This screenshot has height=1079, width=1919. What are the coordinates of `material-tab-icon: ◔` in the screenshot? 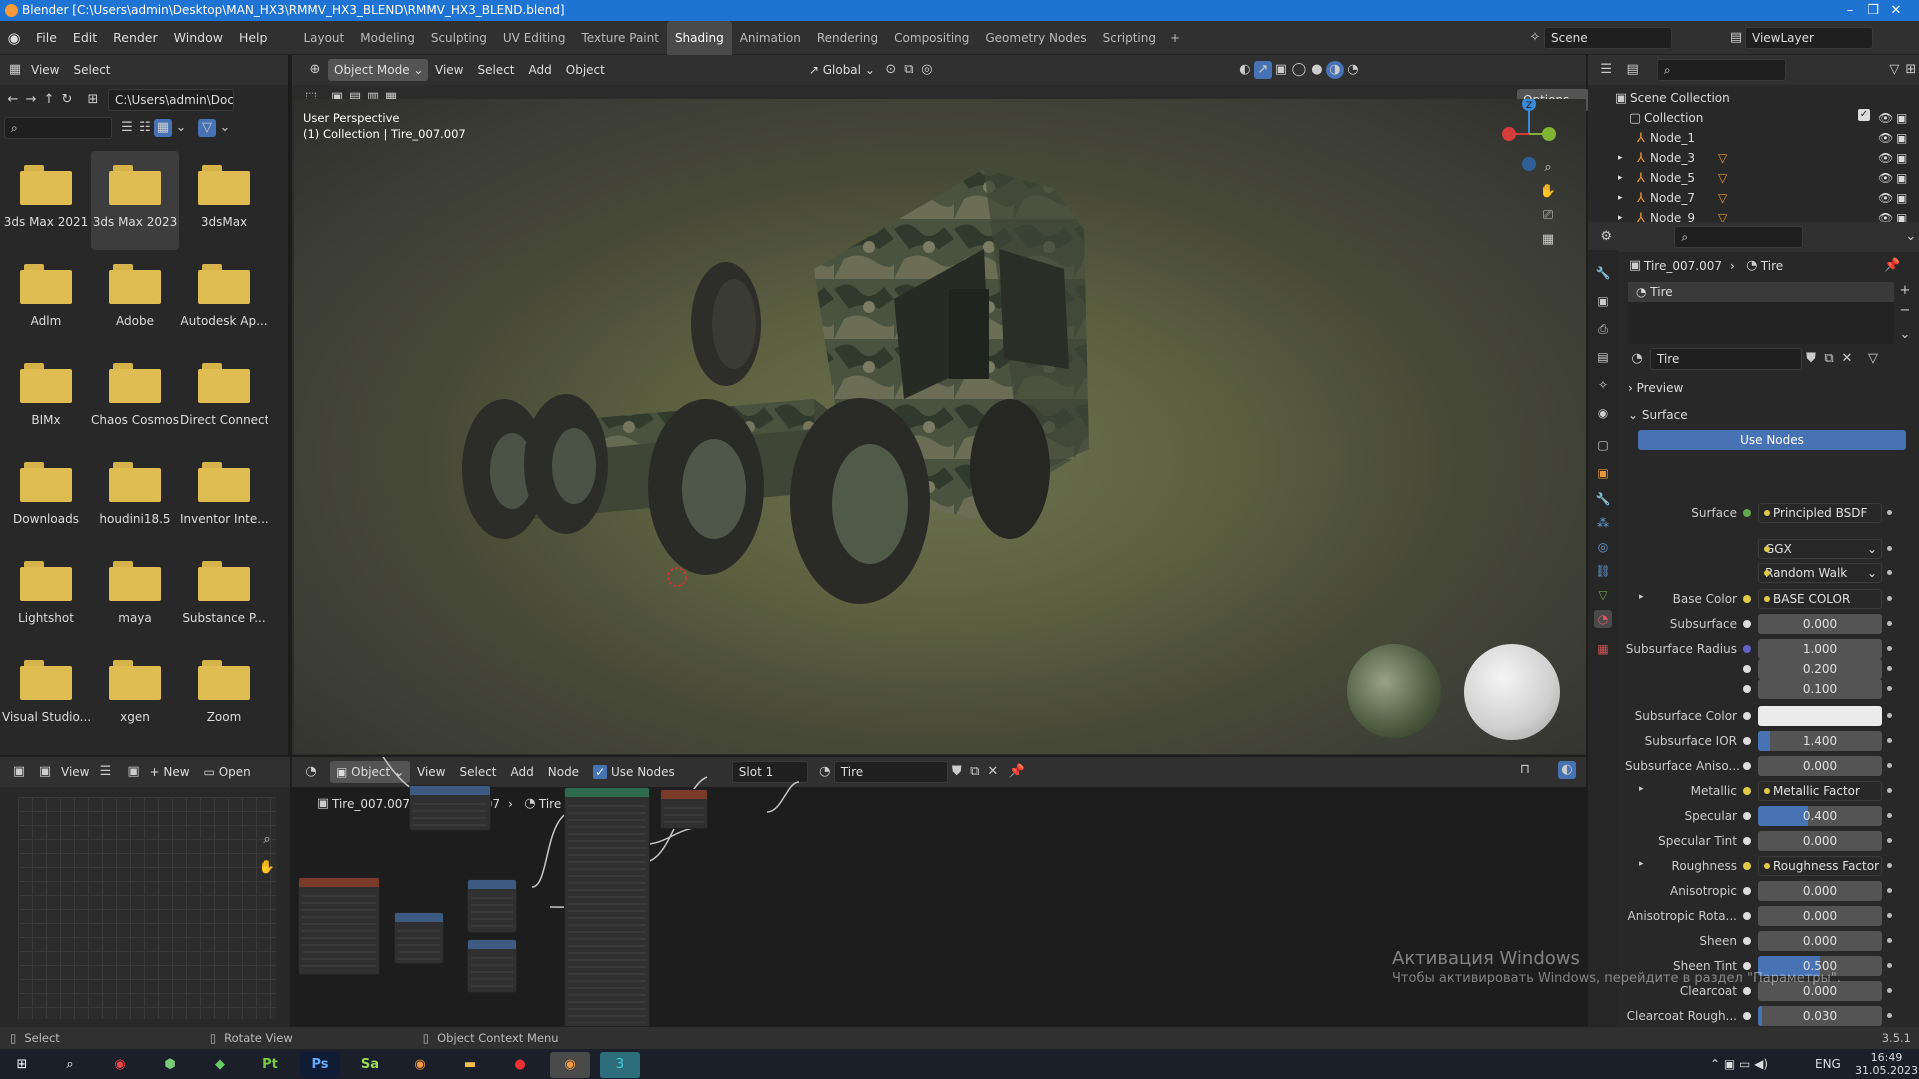 It's located at (1603, 619).